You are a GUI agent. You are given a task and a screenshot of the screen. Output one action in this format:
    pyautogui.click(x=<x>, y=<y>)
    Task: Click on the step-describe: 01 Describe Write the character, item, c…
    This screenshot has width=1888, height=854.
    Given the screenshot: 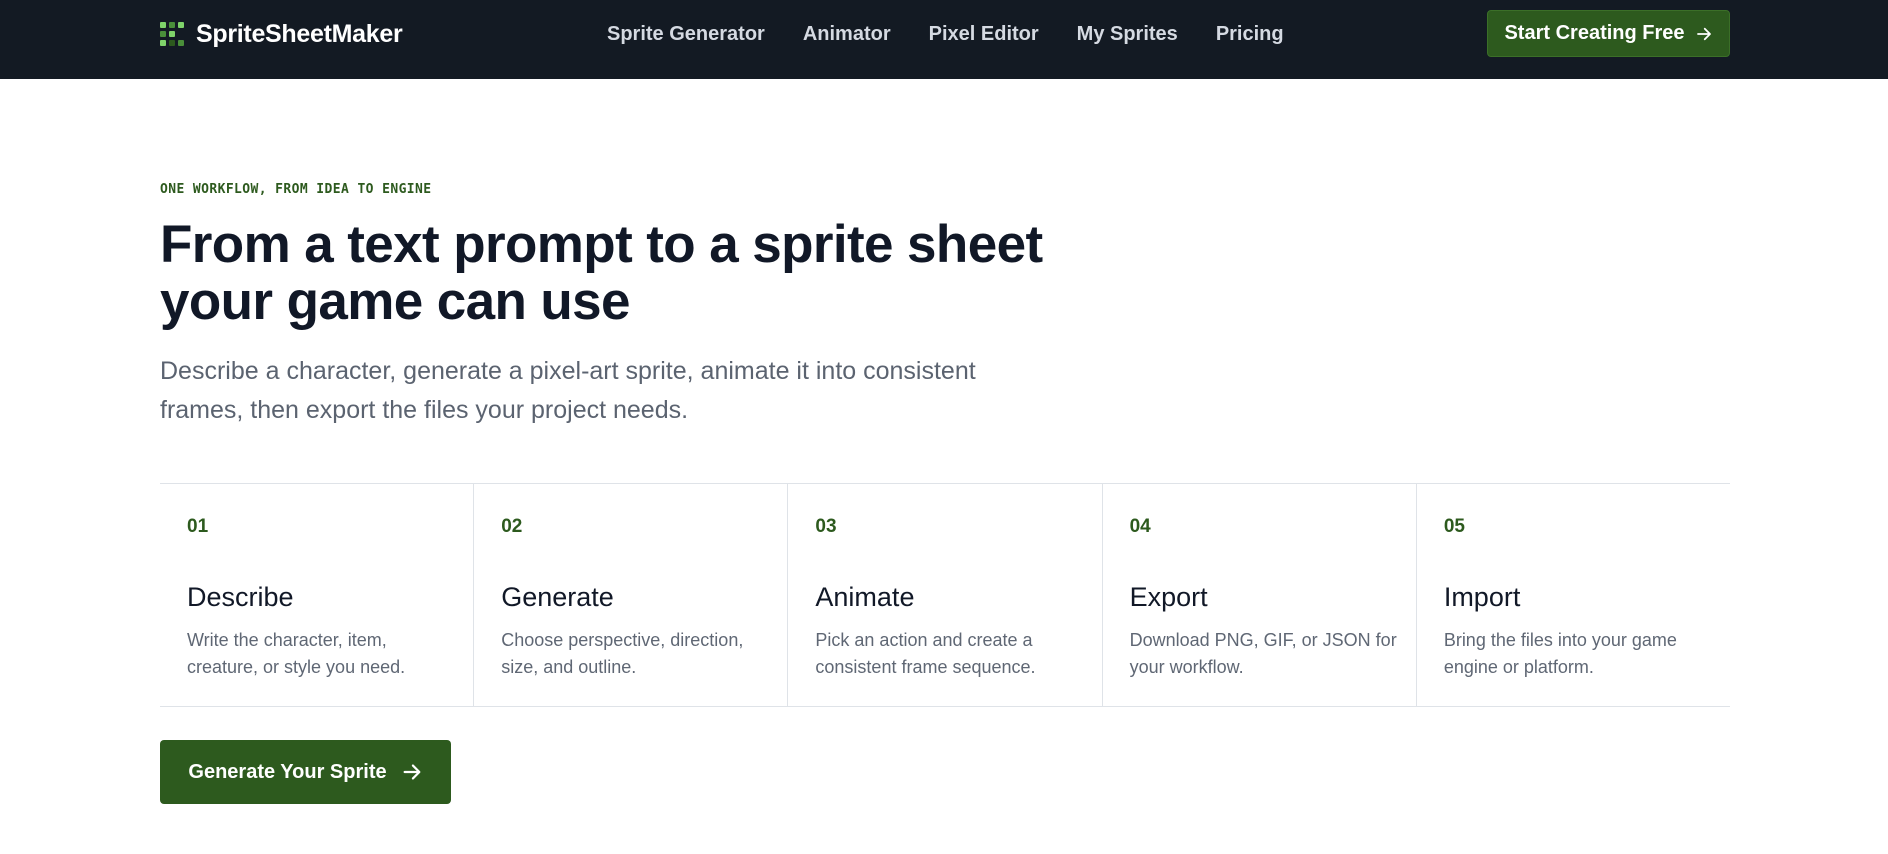 What is the action you would take?
    pyautogui.click(x=317, y=595)
    